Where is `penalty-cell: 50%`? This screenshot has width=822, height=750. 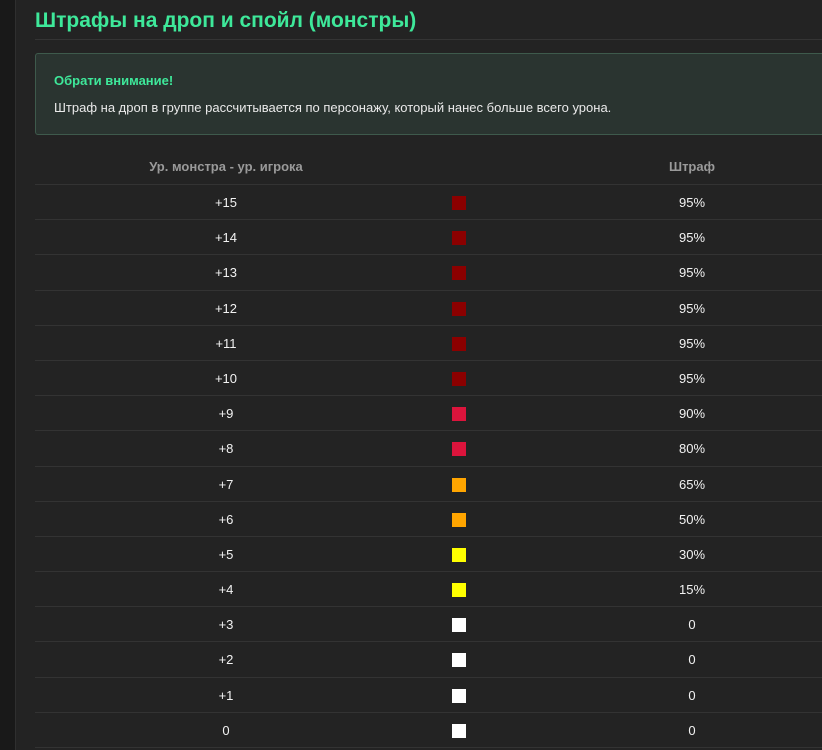
penalty-cell: 50% is located at coordinates (692, 519).